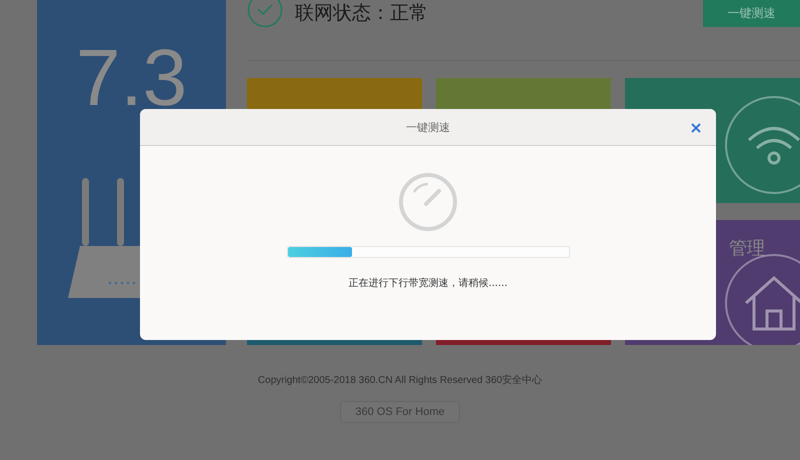 Image resolution: width=800 pixels, height=460 pixels. I want to click on network-status: 联网状态：正常, so click(361, 13).